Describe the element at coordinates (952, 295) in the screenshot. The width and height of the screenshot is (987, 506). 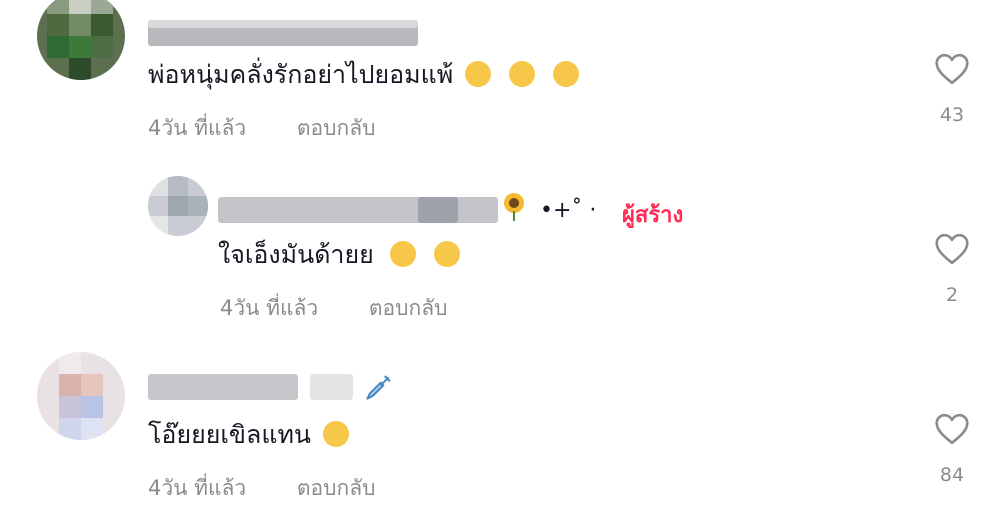
I see `like-count: 2` at that location.